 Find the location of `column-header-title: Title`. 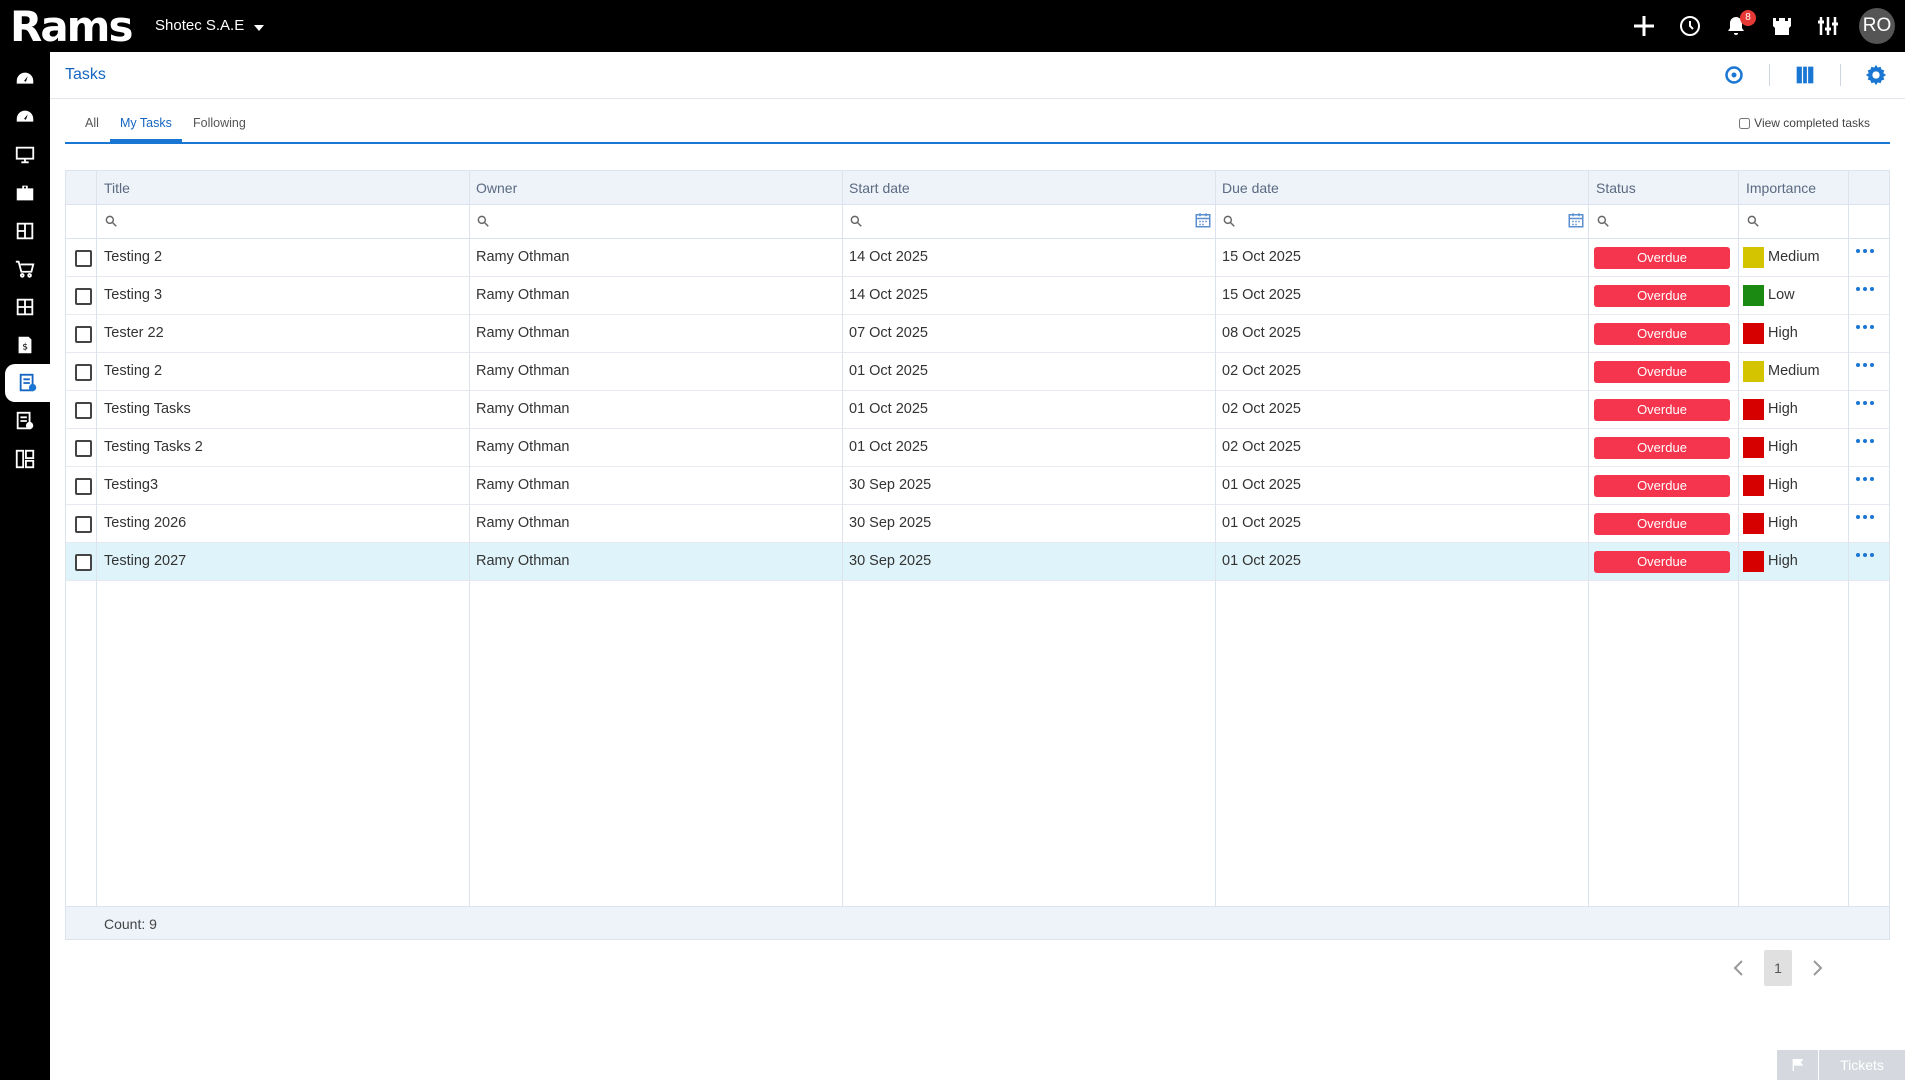

column-header-title: Title is located at coordinates (117, 188).